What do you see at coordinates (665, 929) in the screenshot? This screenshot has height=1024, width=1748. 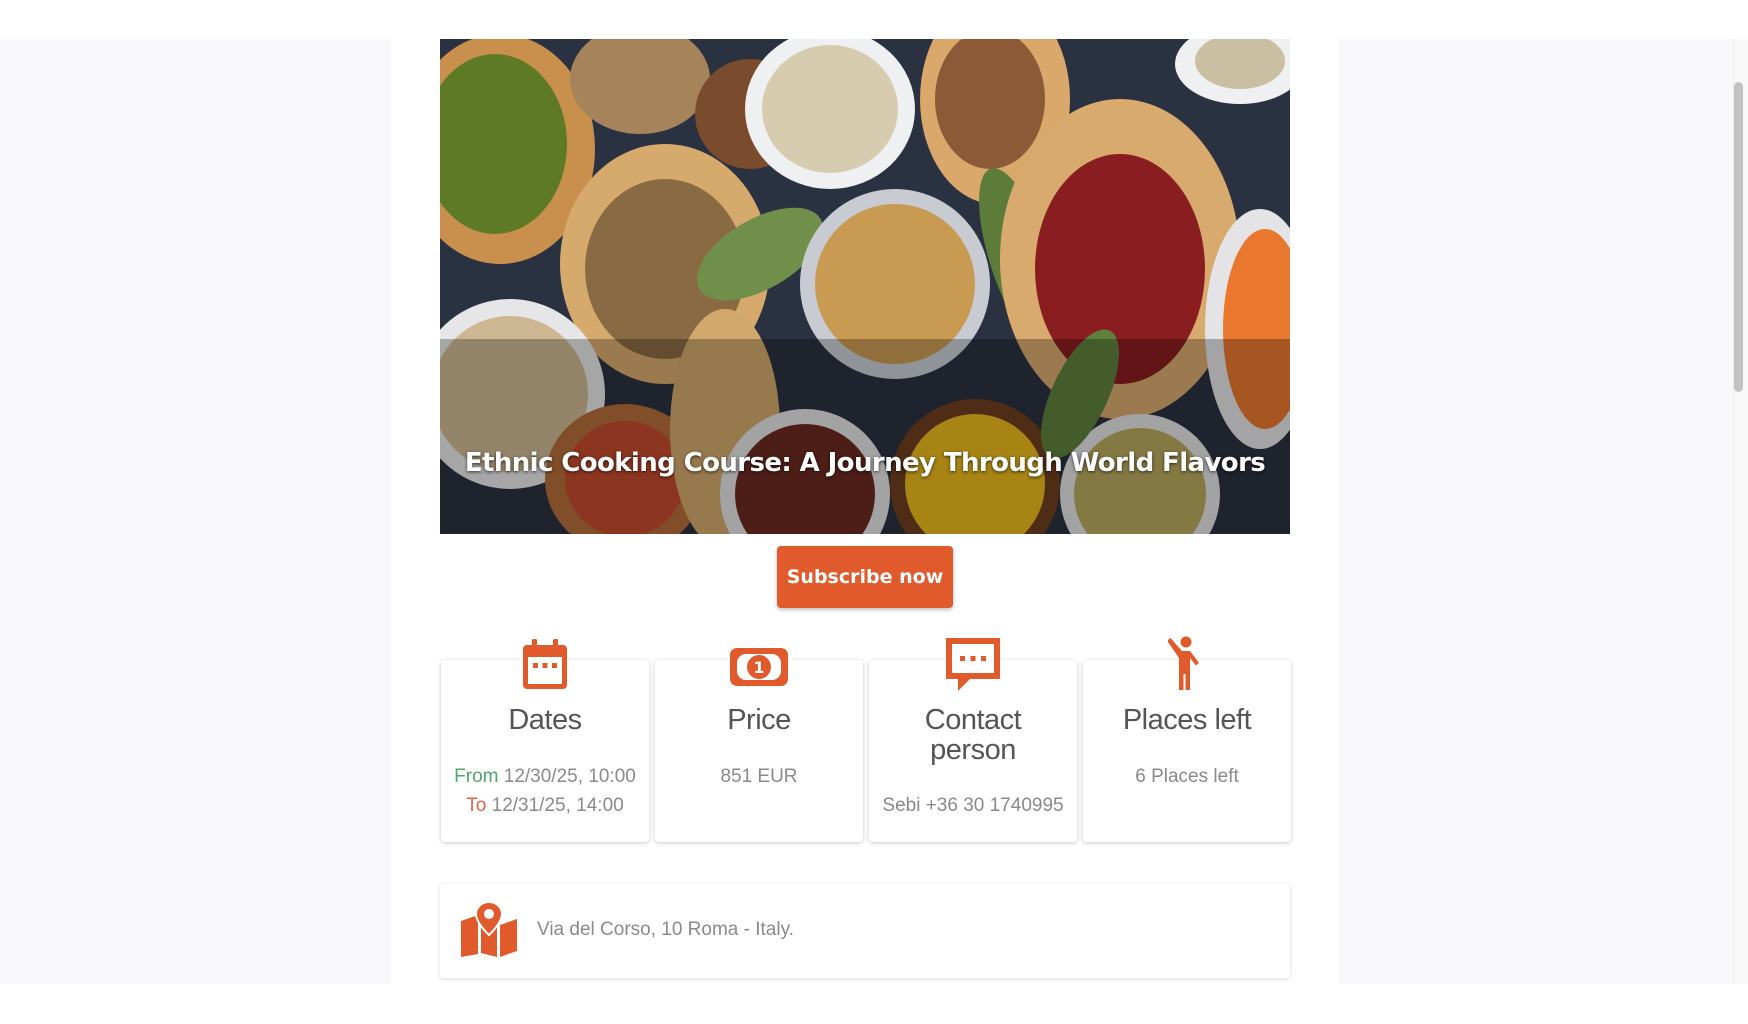 I see `address-text: Via del Corso, 10 Roma - Italy.` at bounding box center [665, 929].